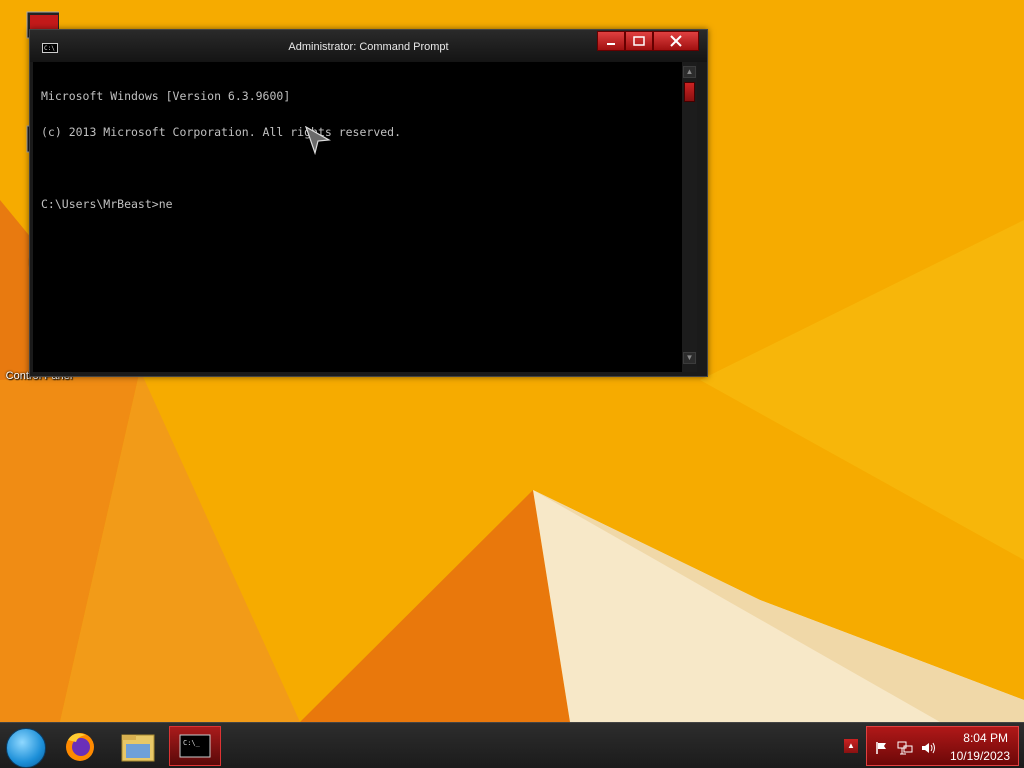 The height and width of the screenshot is (768, 1024). What do you see at coordinates (611, 44) in the screenshot?
I see `minimize-icon` at bounding box center [611, 44].